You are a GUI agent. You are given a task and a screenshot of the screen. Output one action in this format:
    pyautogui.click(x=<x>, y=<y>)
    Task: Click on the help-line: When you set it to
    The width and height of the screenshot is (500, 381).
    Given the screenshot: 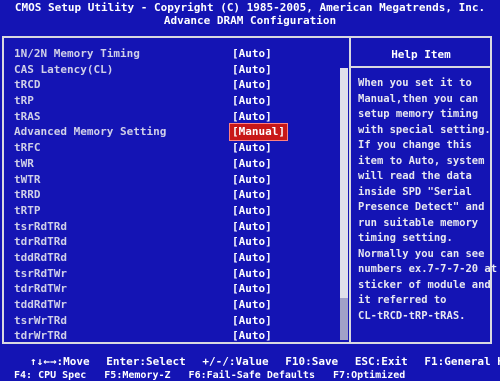 What is the action you would take?
    pyautogui.click(x=415, y=83)
    